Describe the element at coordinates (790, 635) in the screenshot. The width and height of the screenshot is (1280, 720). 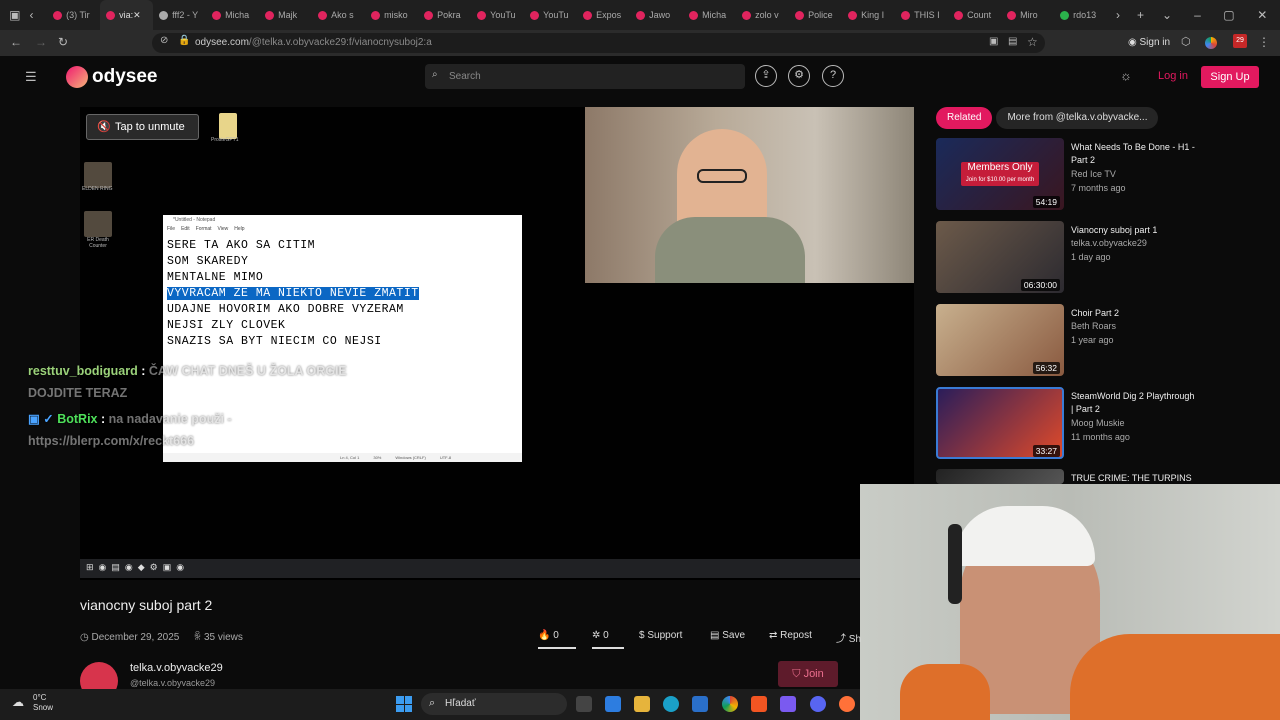
I see `repost-button: ⇄ Repost` at that location.